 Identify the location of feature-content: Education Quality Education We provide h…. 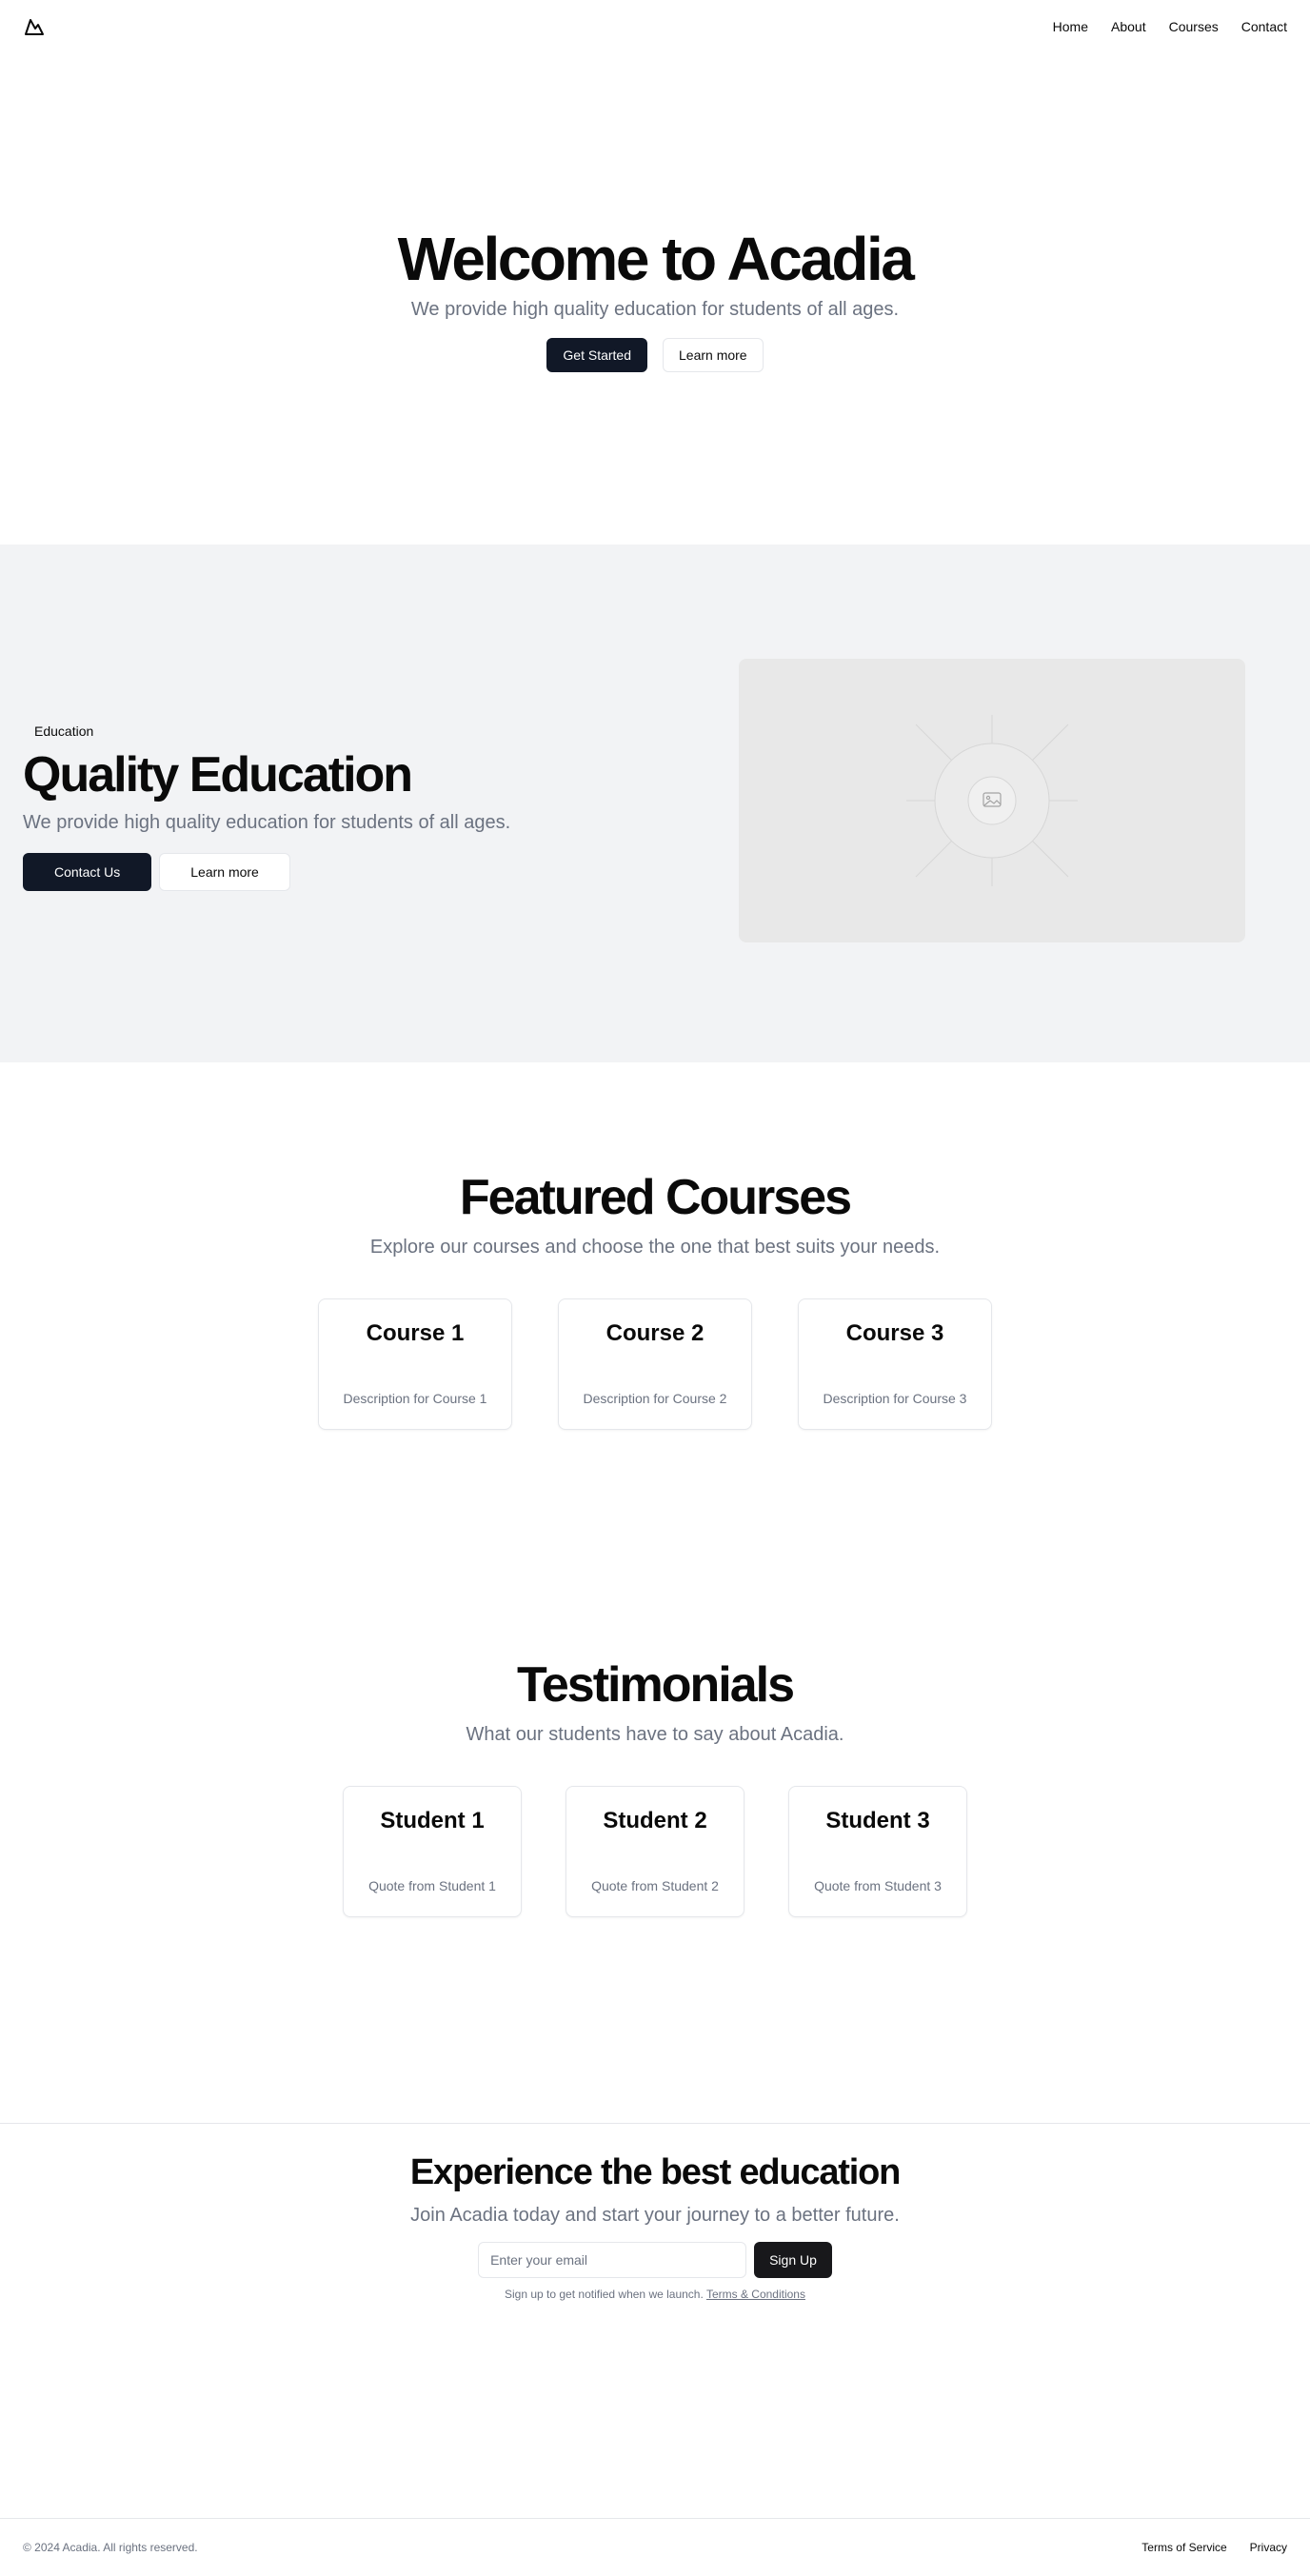
(356, 806).